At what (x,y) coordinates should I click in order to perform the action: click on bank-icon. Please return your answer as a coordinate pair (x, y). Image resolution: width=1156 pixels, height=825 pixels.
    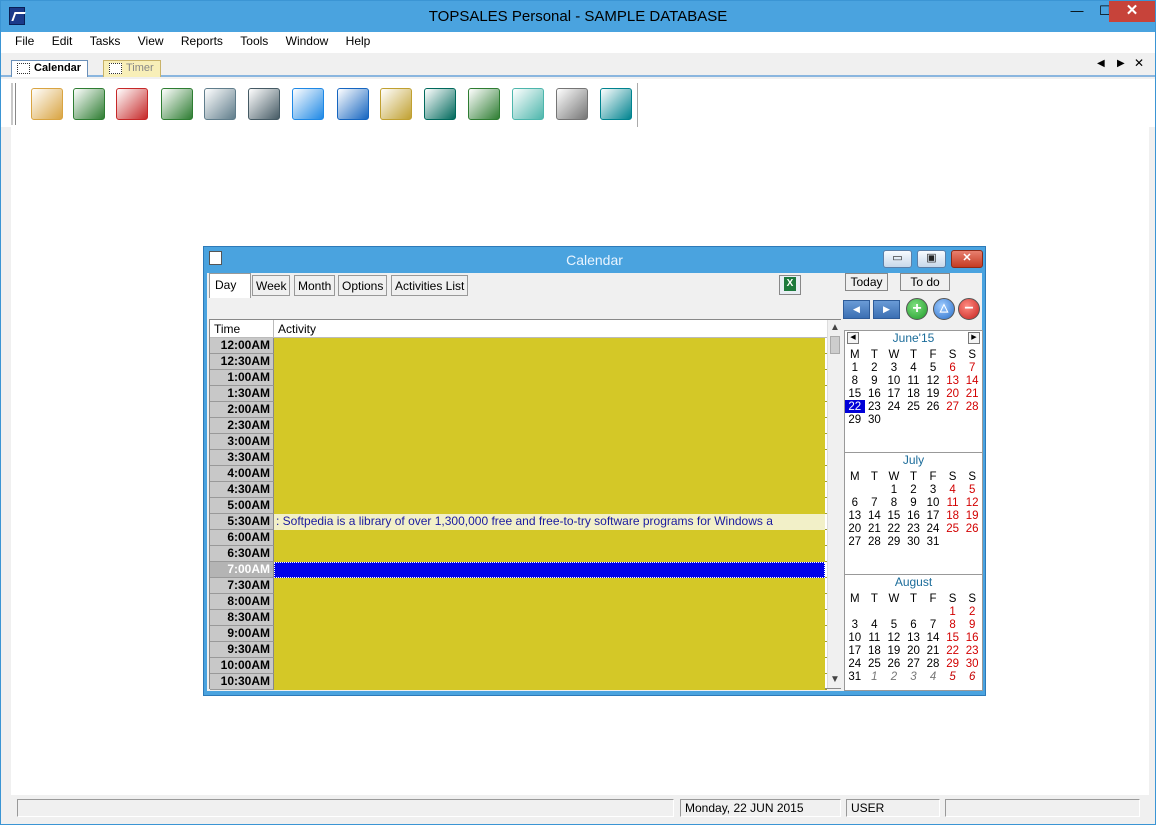
    Looking at the image, I should click on (440, 104).